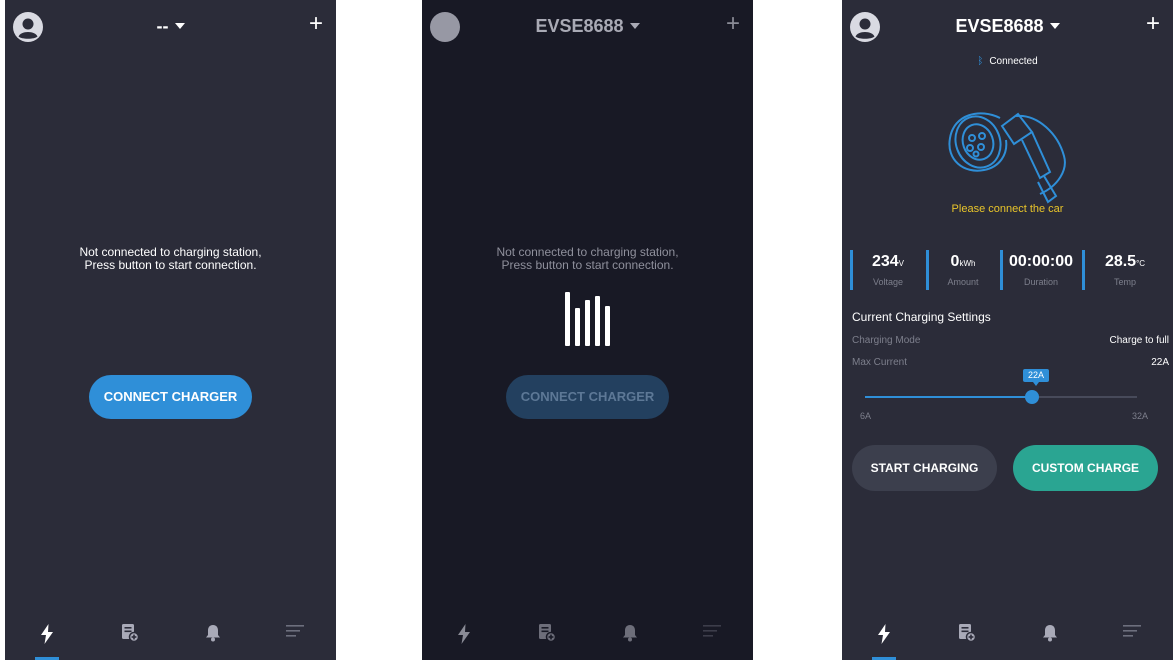 The image size is (1175, 660). Describe the element at coordinates (980, 61) in the screenshot. I see `bluetooth-icon: ᛒ` at that location.